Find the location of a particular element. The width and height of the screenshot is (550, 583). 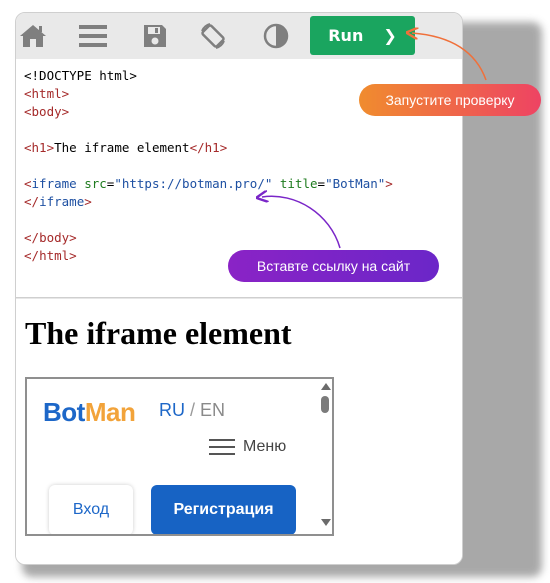

iframe-src-value: "https://botman.pro/" is located at coordinates (193, 183).